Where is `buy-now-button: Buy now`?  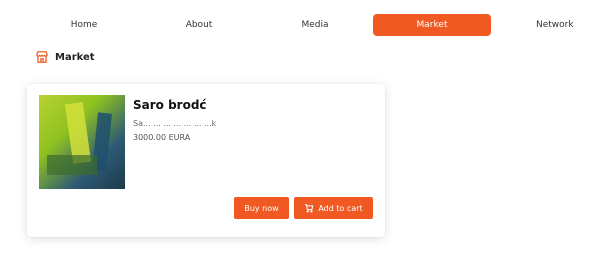
buy-now-button: Buy now is located at coordinates (261, 208).